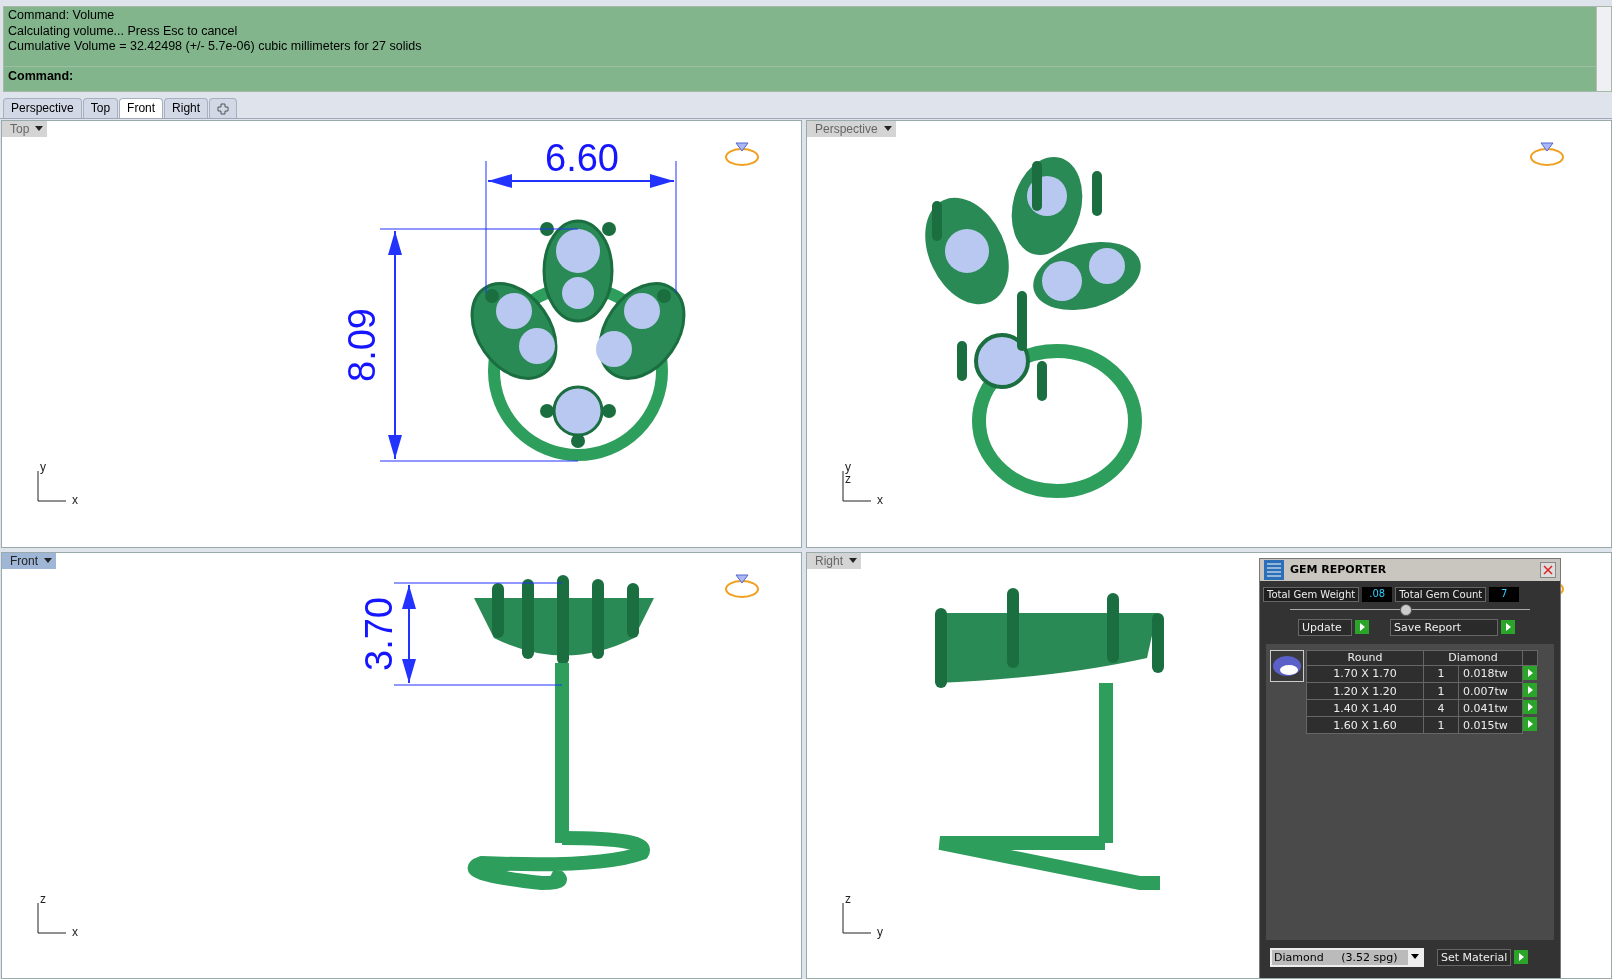 Image resolution: width=1612 pixels, height=979 pixels. I want to click on total-count-value: 7, so click(1504, 594).